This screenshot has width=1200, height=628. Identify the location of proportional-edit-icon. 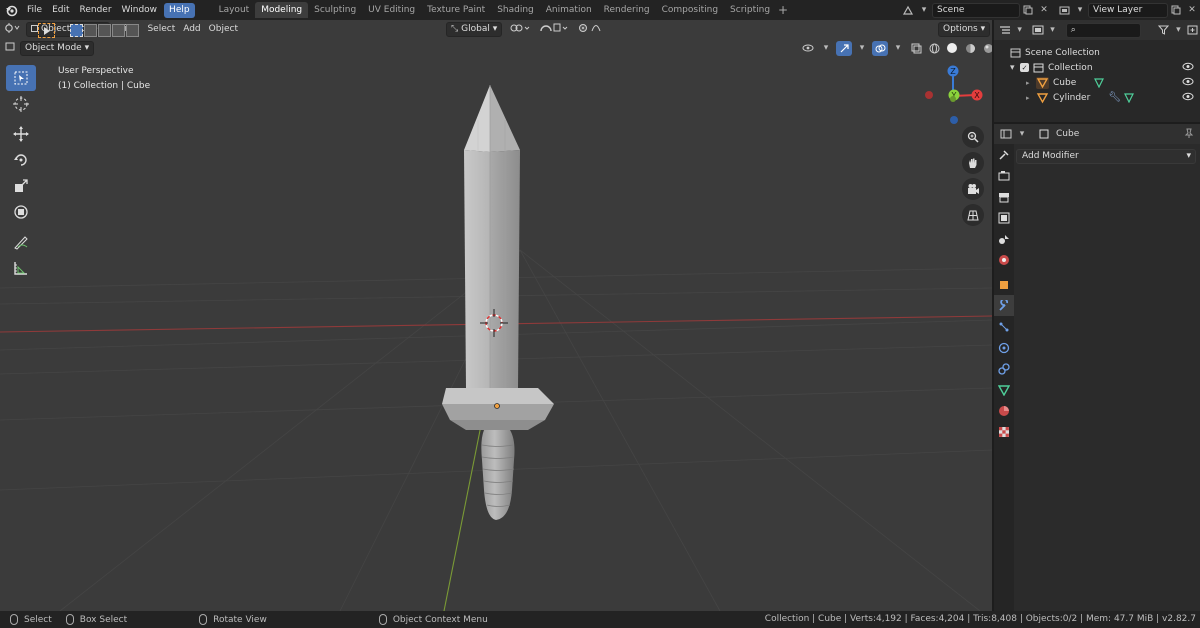
(593, 29).